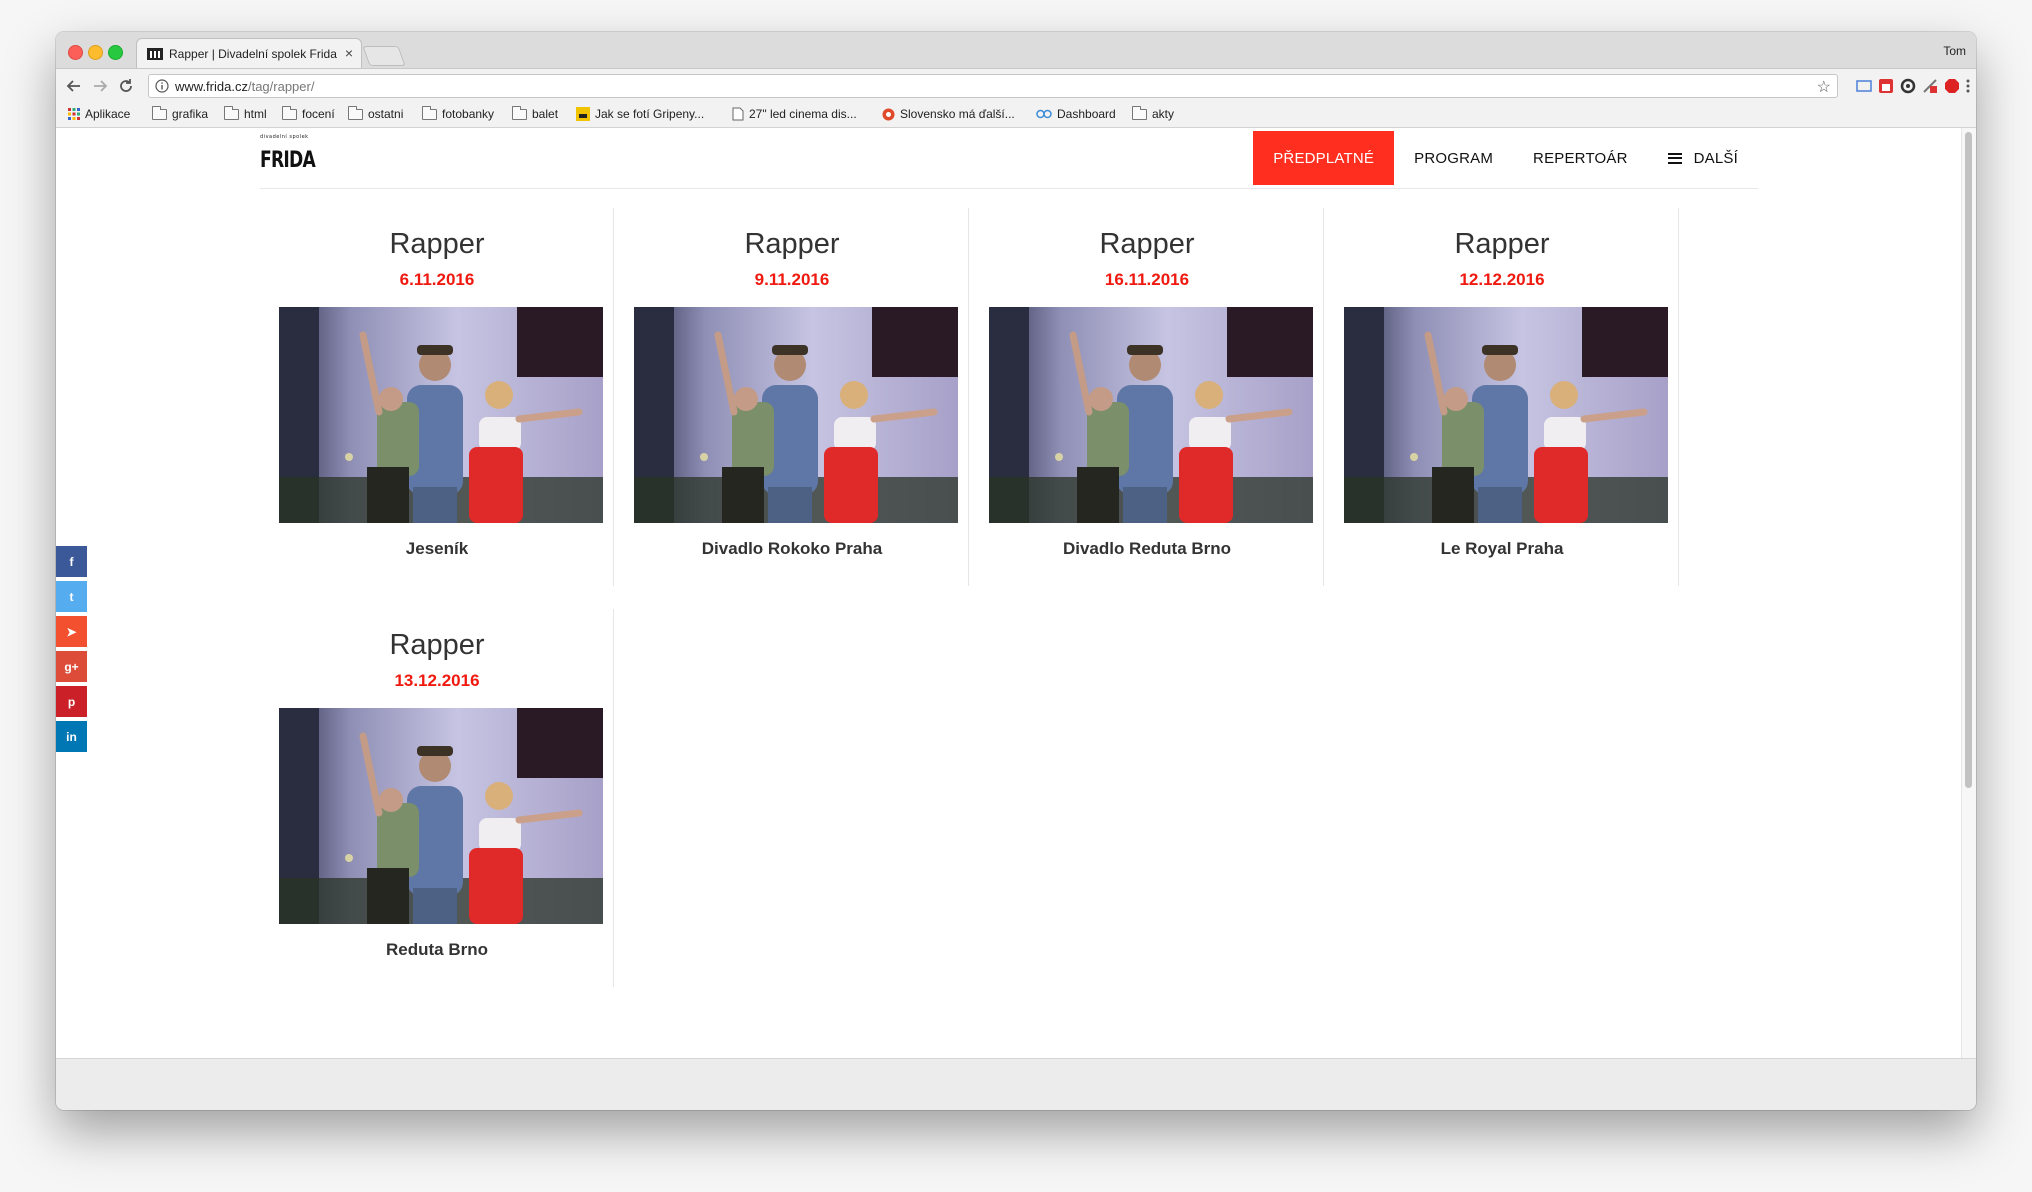 This screenshot has height=1192, width=2032. I want to click on facebook-share-icon: f, so click(71, 561).